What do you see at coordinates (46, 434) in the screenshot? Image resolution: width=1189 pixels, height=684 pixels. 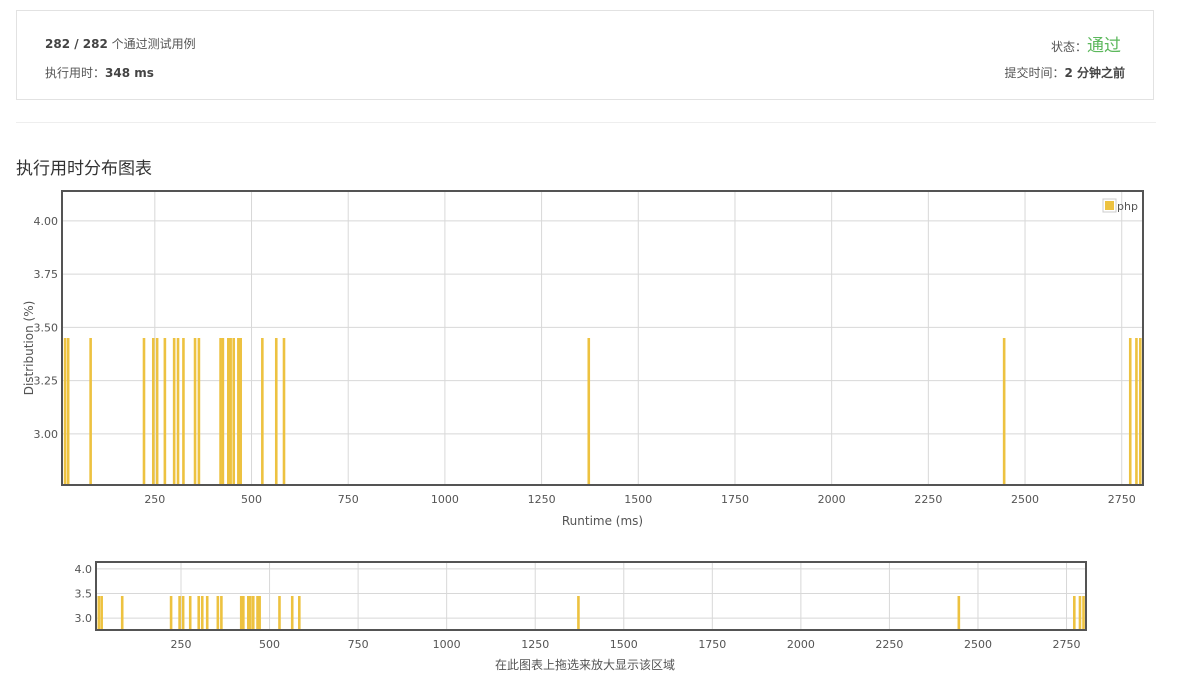 I see `y-tick-label: 3.00` at bounding box center [46, 434].